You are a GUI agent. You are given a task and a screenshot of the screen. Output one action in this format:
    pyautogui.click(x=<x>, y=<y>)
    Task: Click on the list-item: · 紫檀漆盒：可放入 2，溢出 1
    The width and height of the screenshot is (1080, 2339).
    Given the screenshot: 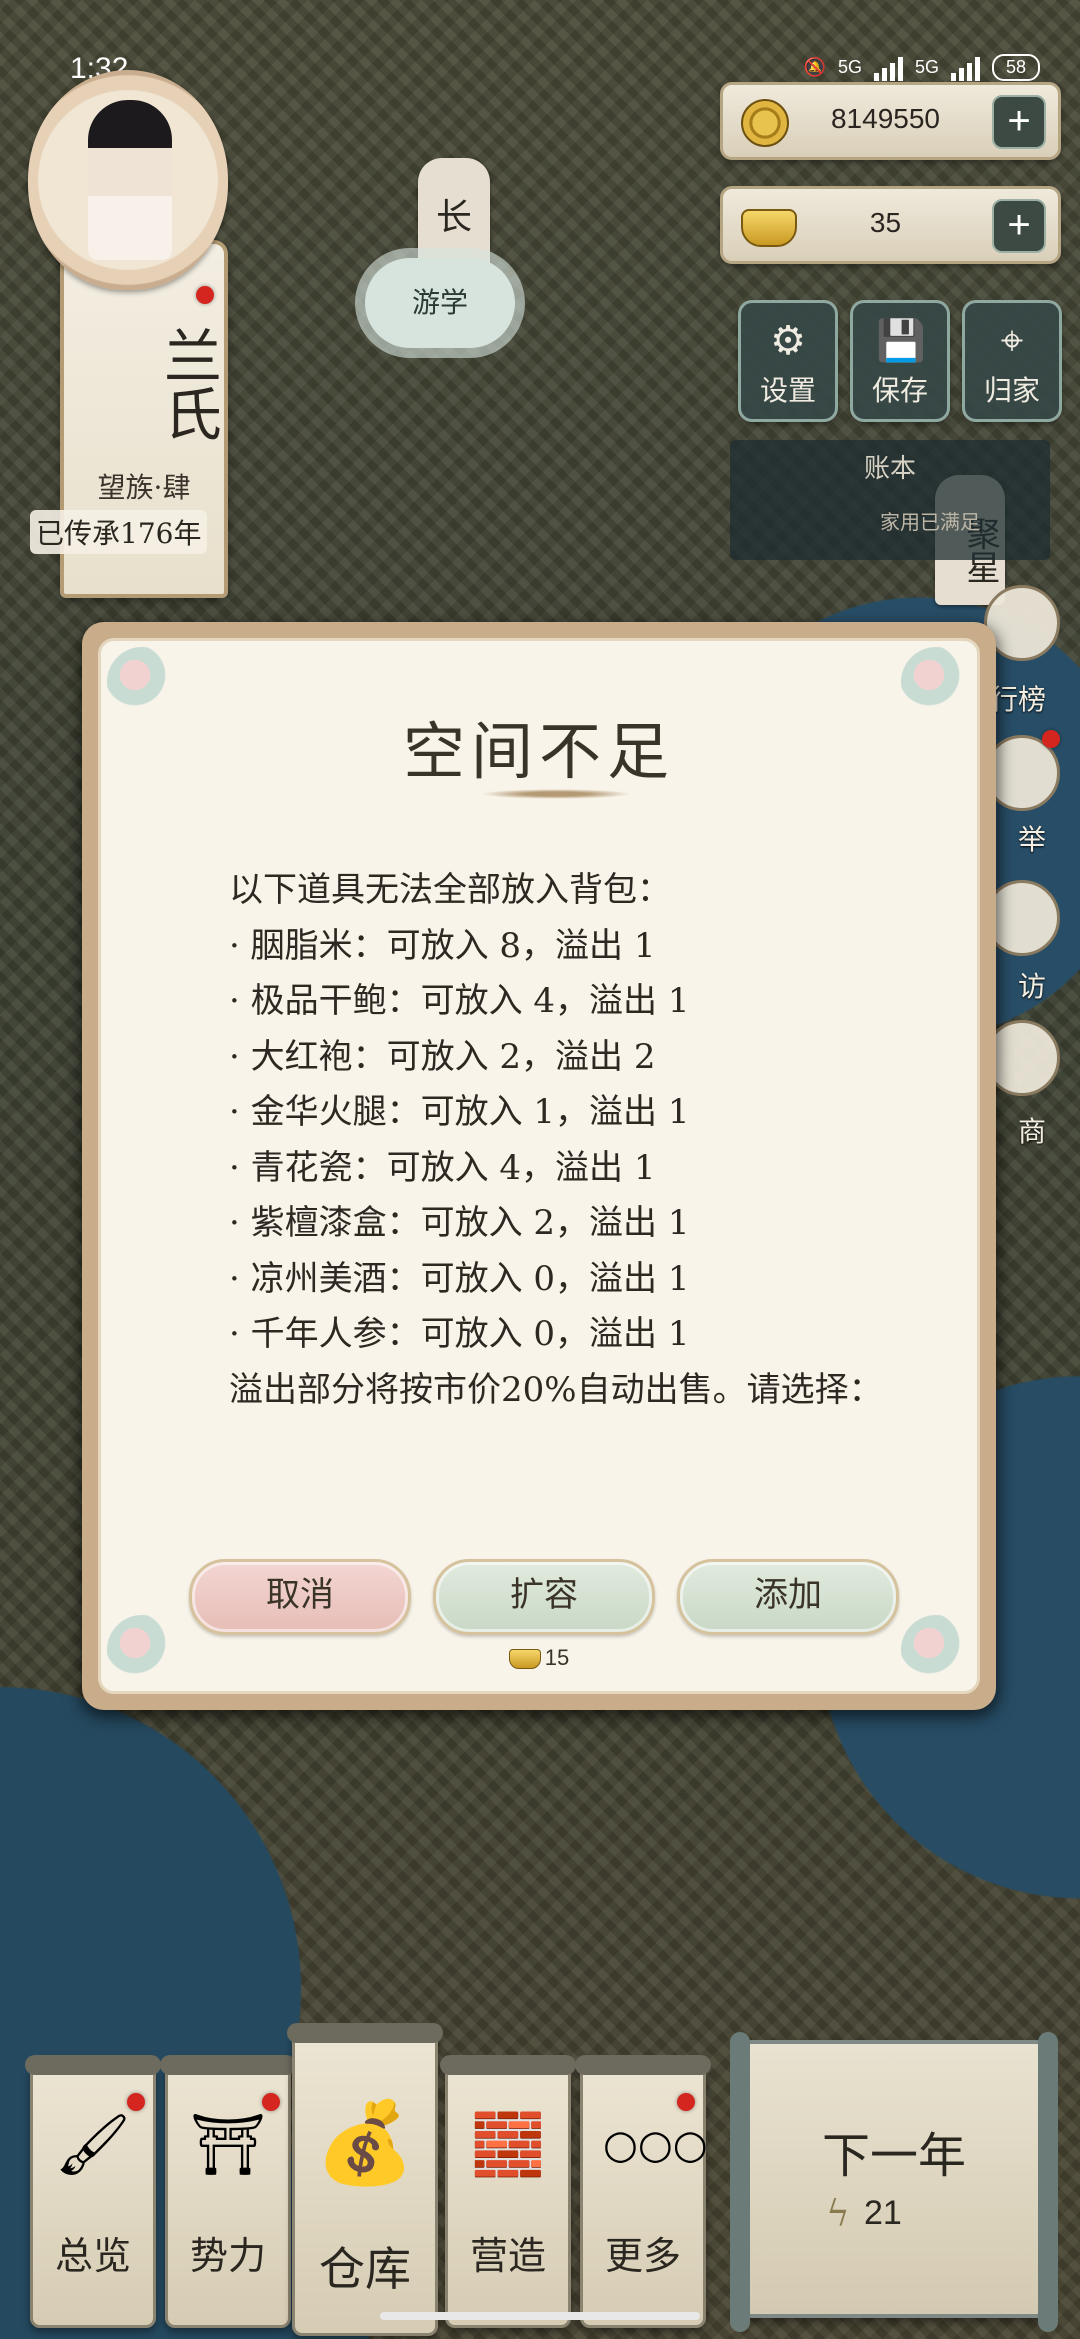 What is the action you would take?
    pyautogui.click(x=459, y=1223)
    